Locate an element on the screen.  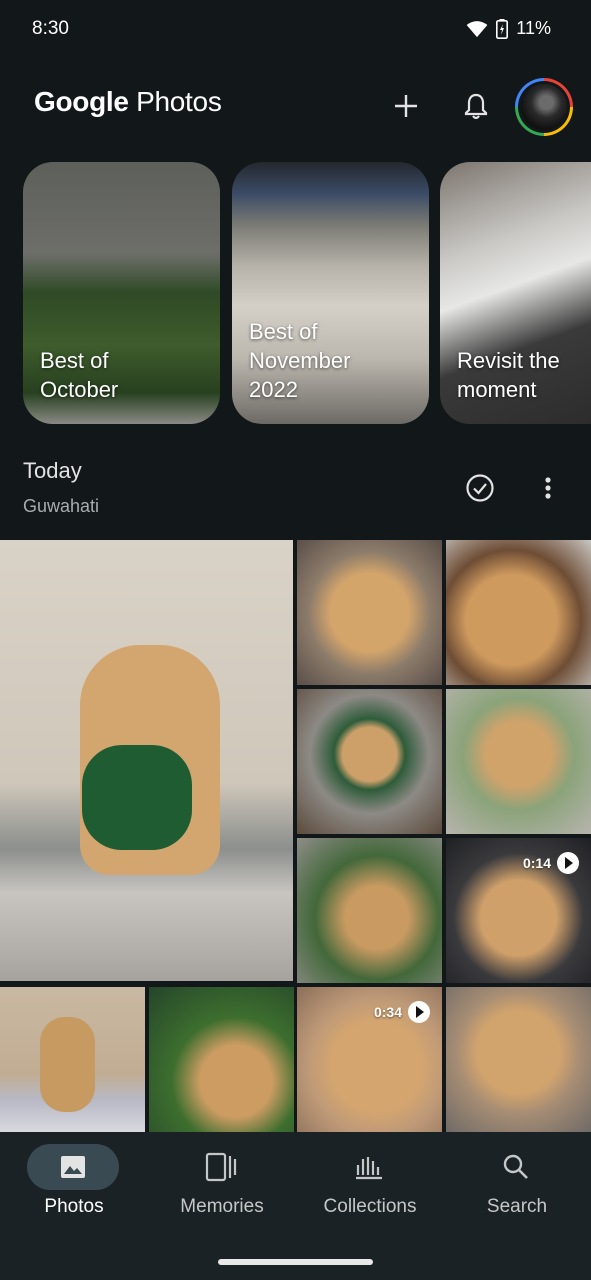
memory-card: Best of November 2022 is located at coordinates (330, 293).